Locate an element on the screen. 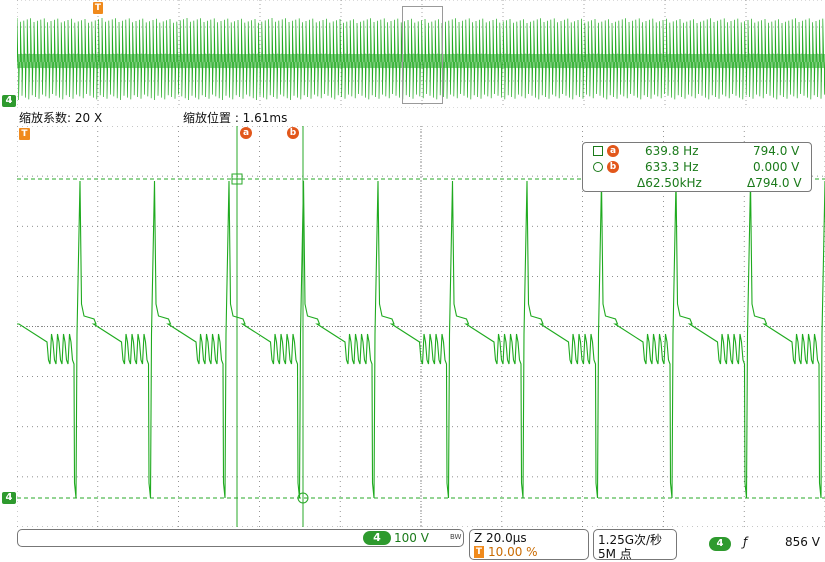 The width and height of the screenshot is (825, 562). delta-frequency: Δ62.50kHz is located at coordinates (669, 183).